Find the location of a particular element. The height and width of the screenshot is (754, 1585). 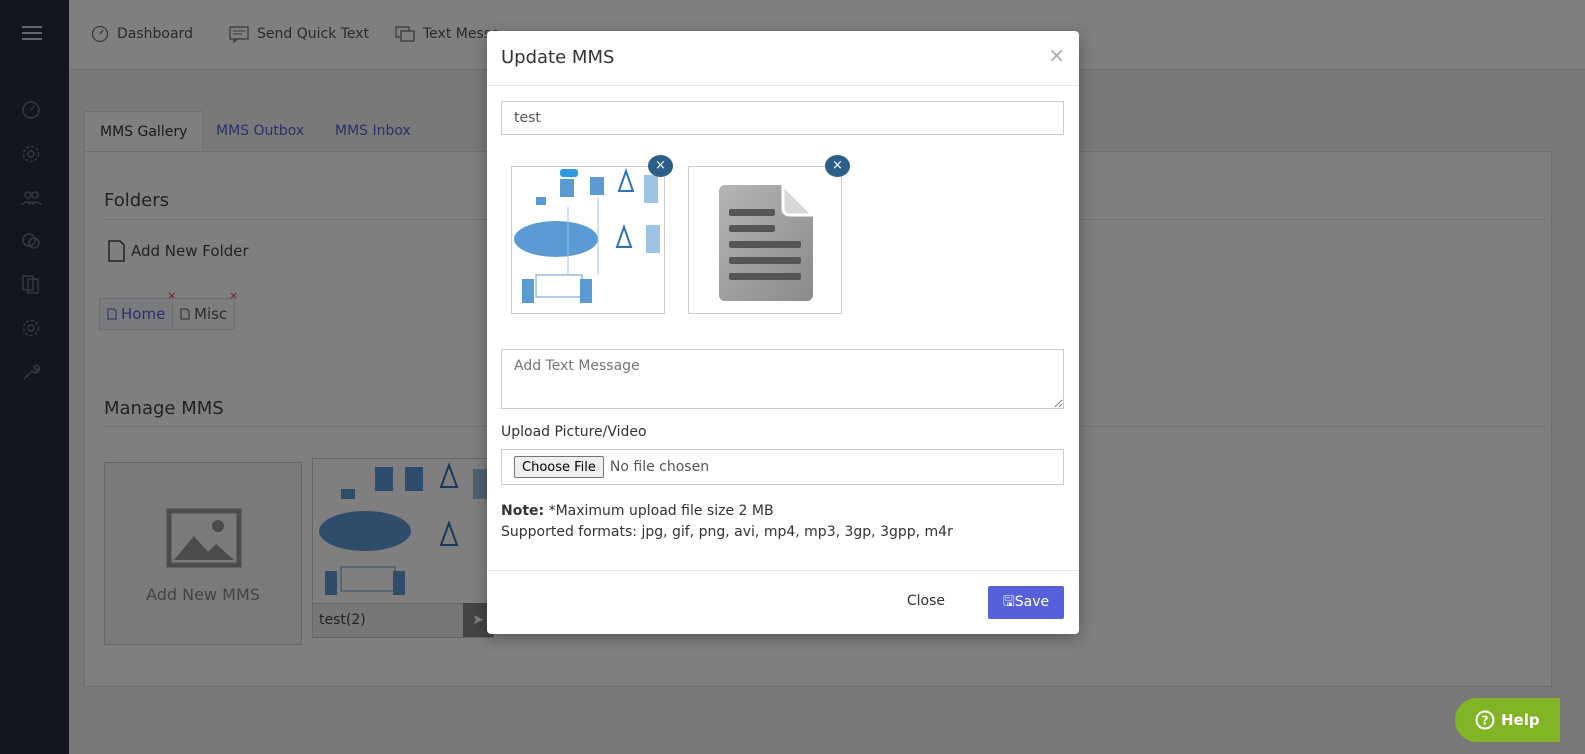

help-icon: ? is located at coordinates (1485, 720).